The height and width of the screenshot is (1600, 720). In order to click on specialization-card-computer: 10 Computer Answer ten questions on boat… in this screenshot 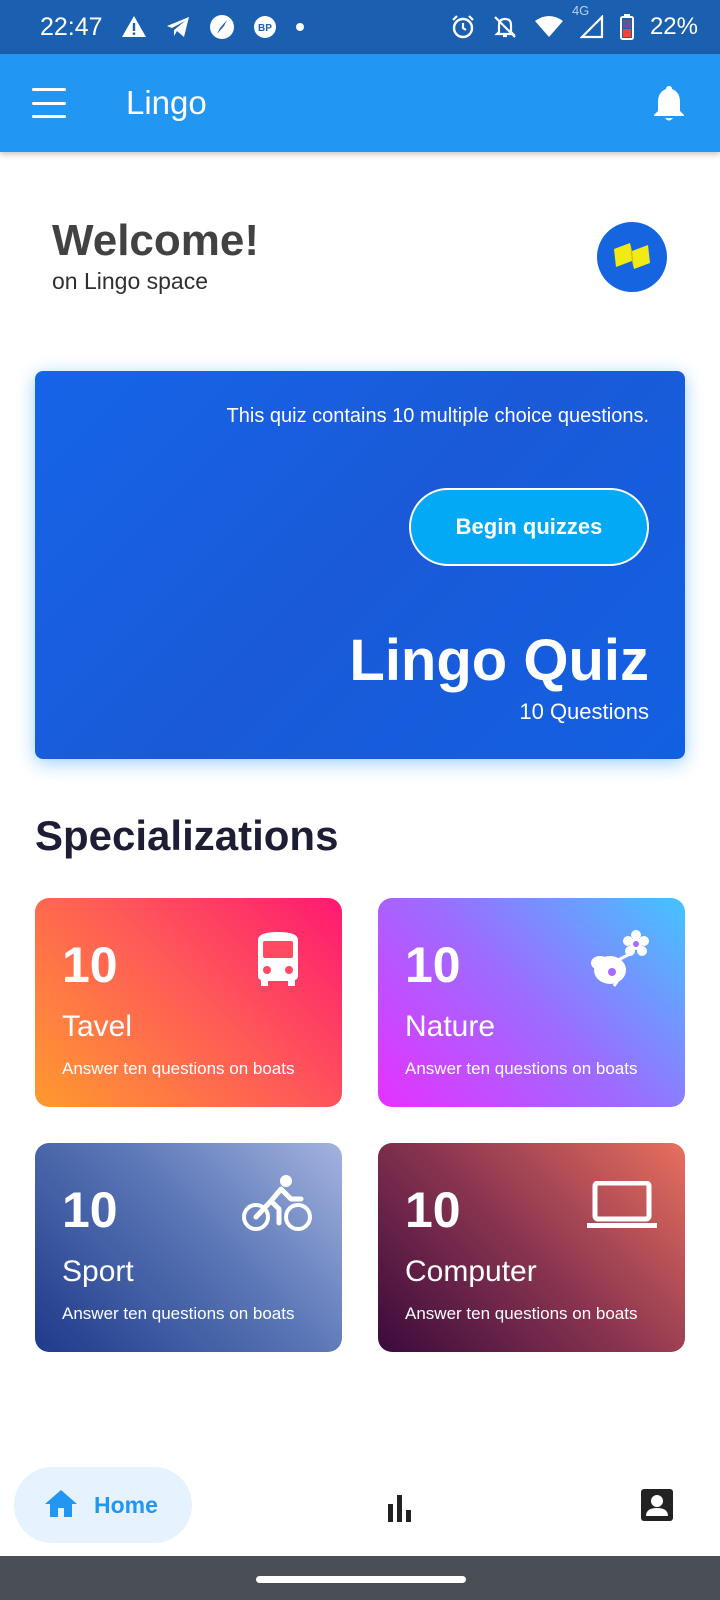, I will do `click(531, 1247)`.